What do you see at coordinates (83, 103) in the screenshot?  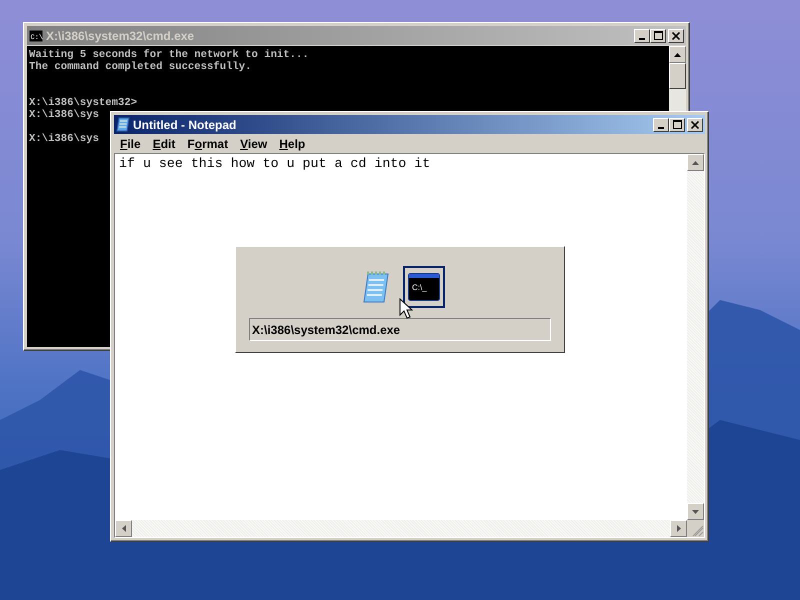 I see `console-line: X:\i386\system32>` at bounding box center [83, 103].